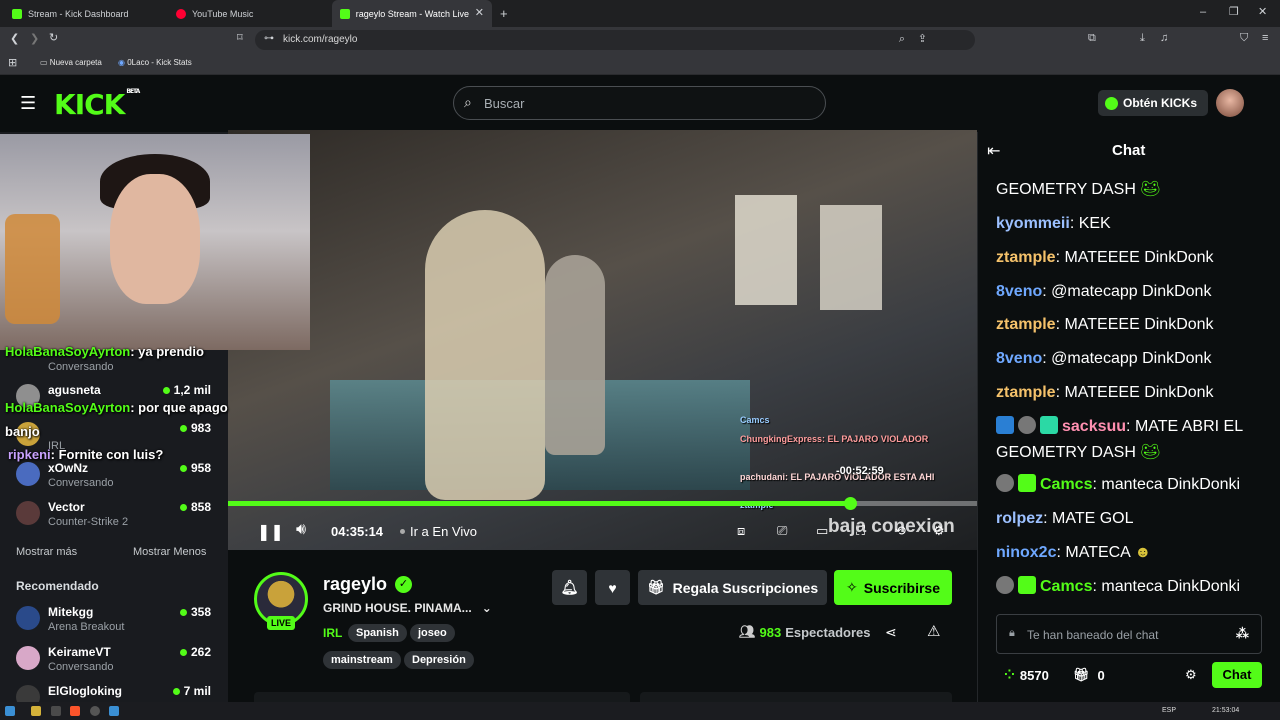  What do you see at coordinates (1033, 223) in the screenshot?
I see `chat-username: kyommeii` at bounding box center [1033, 223].